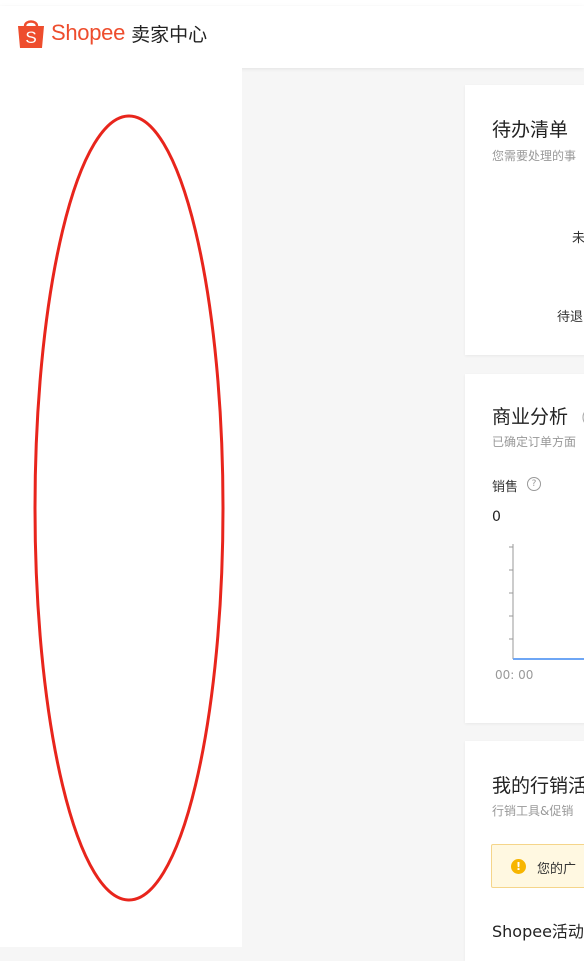 This screenshot has width=584, height=961. I want to click on brand-name: Shopee, so click(88, 32).